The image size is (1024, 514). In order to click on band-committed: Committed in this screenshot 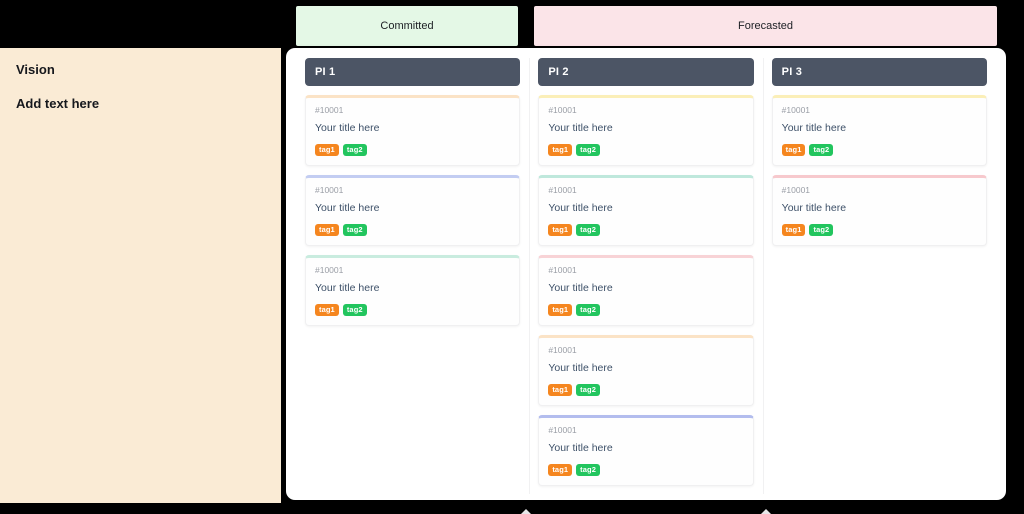, I will do `click(407, 26)`.